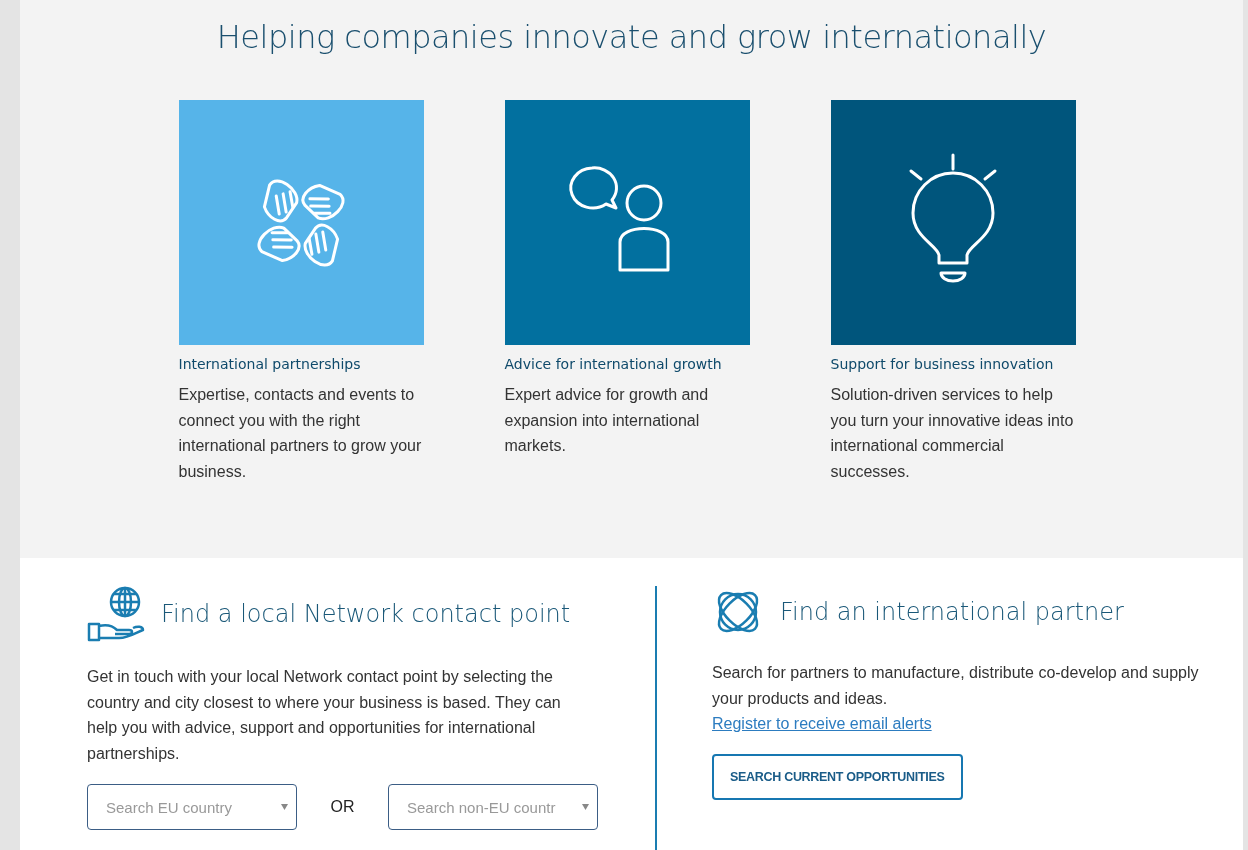  What do you see at coordinates (956, 686) in the screenshot?
I see `section-description: Search for partners to manufacture, distribute co-develop and supply your products and ideas.` at bounding box center [956, 686].